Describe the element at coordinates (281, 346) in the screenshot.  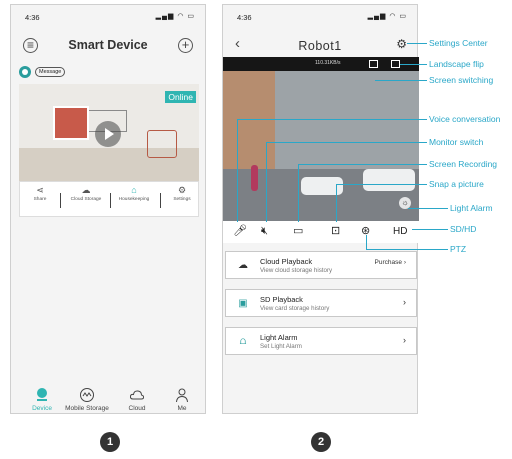
I see `card-subtitle: Set Light Alarm` at that location.